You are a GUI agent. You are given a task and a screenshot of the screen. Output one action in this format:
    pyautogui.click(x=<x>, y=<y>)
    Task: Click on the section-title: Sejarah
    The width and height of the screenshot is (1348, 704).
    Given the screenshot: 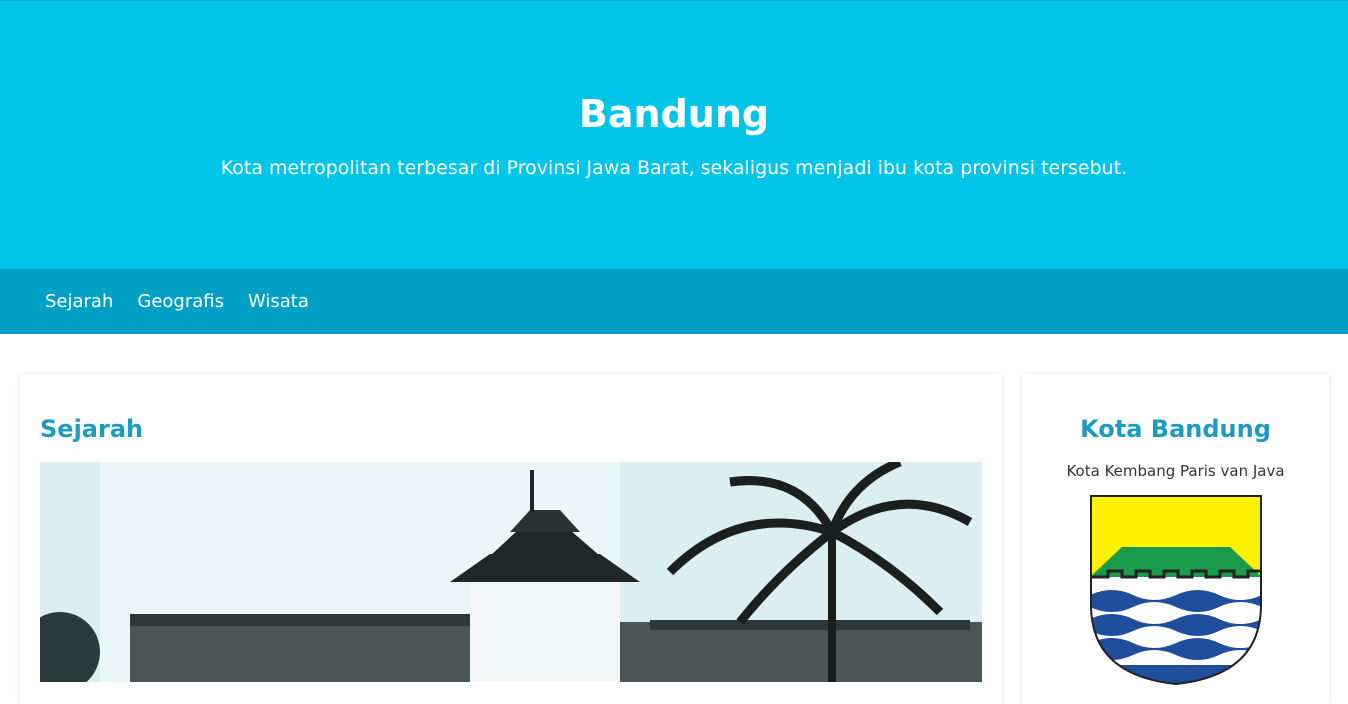 What is the action you would take?
    pyautogui.click(x=92, y=429)
    